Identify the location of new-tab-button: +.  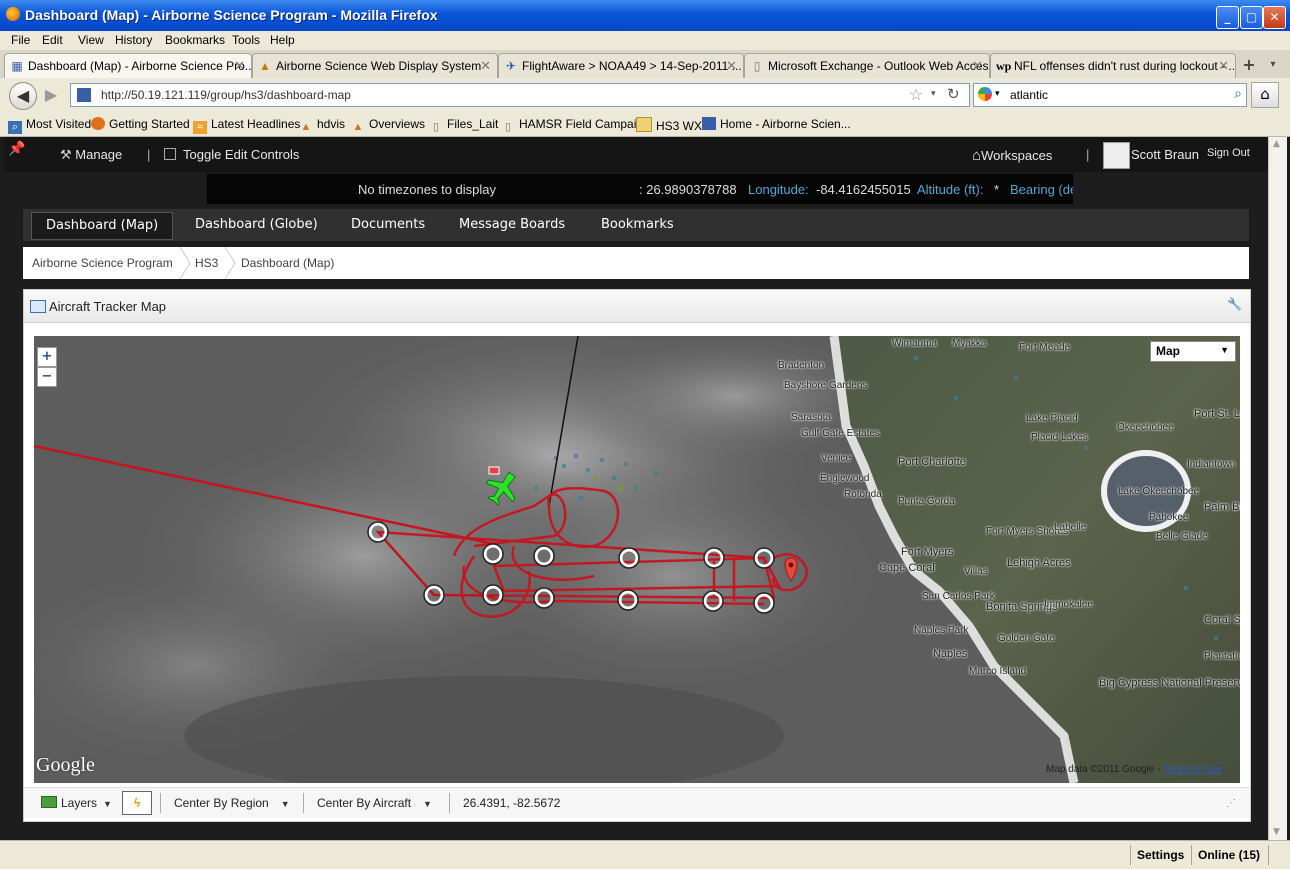
(1249, 65).